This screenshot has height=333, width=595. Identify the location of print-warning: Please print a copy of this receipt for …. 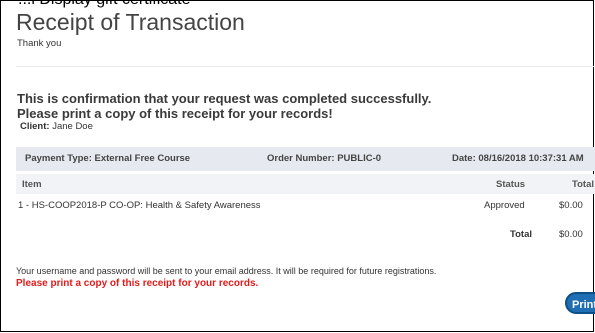
(137, 283).